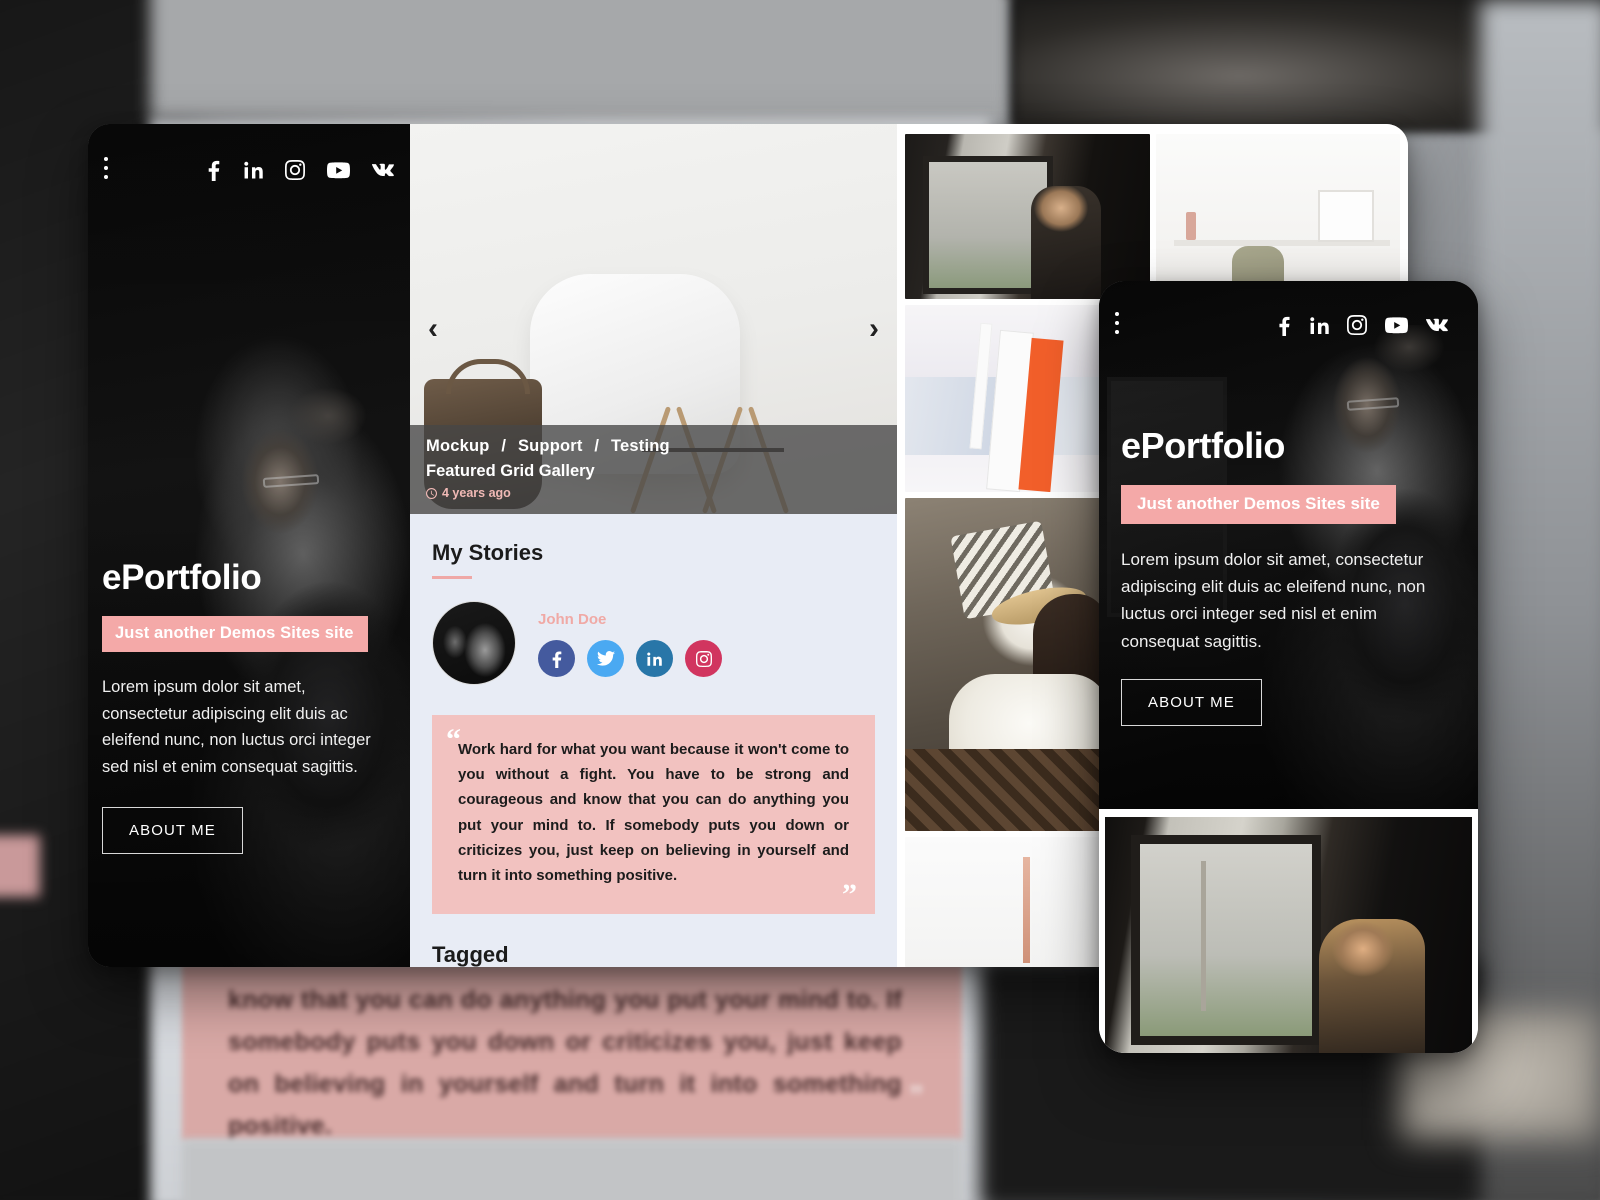 The height and width of the screenshot is (1200, 1600). What do you see at coordinates (580, 60) in the screenshot?
I see `backdrop-grey-top` at bounding box center [580, 60].